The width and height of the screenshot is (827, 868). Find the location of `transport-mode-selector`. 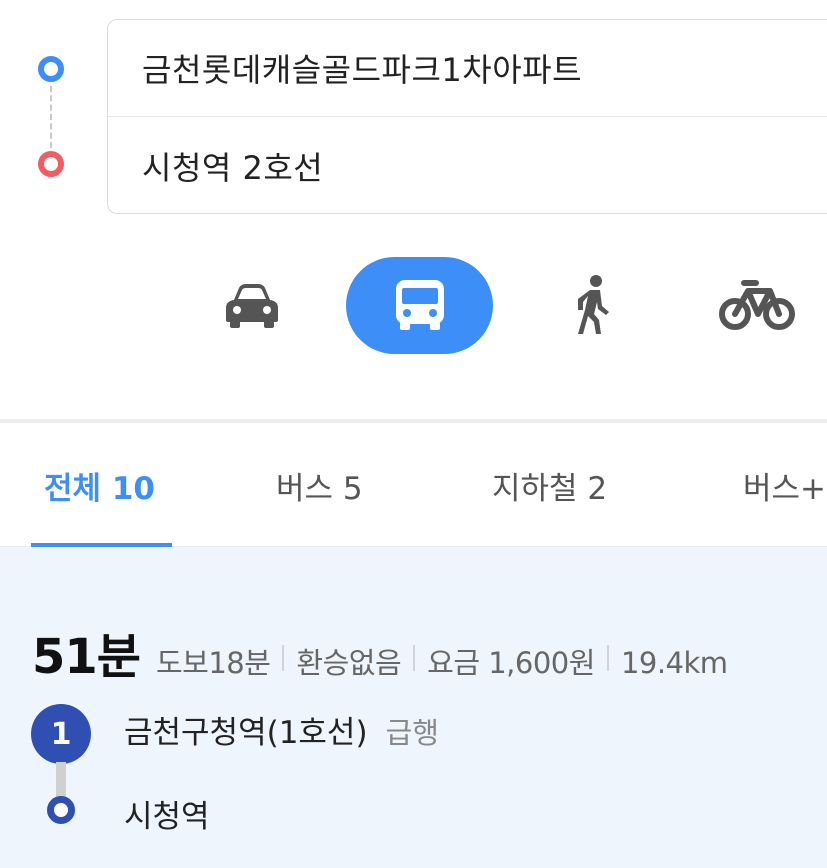

transport-mode-selector is located at coordinates (413, 305).